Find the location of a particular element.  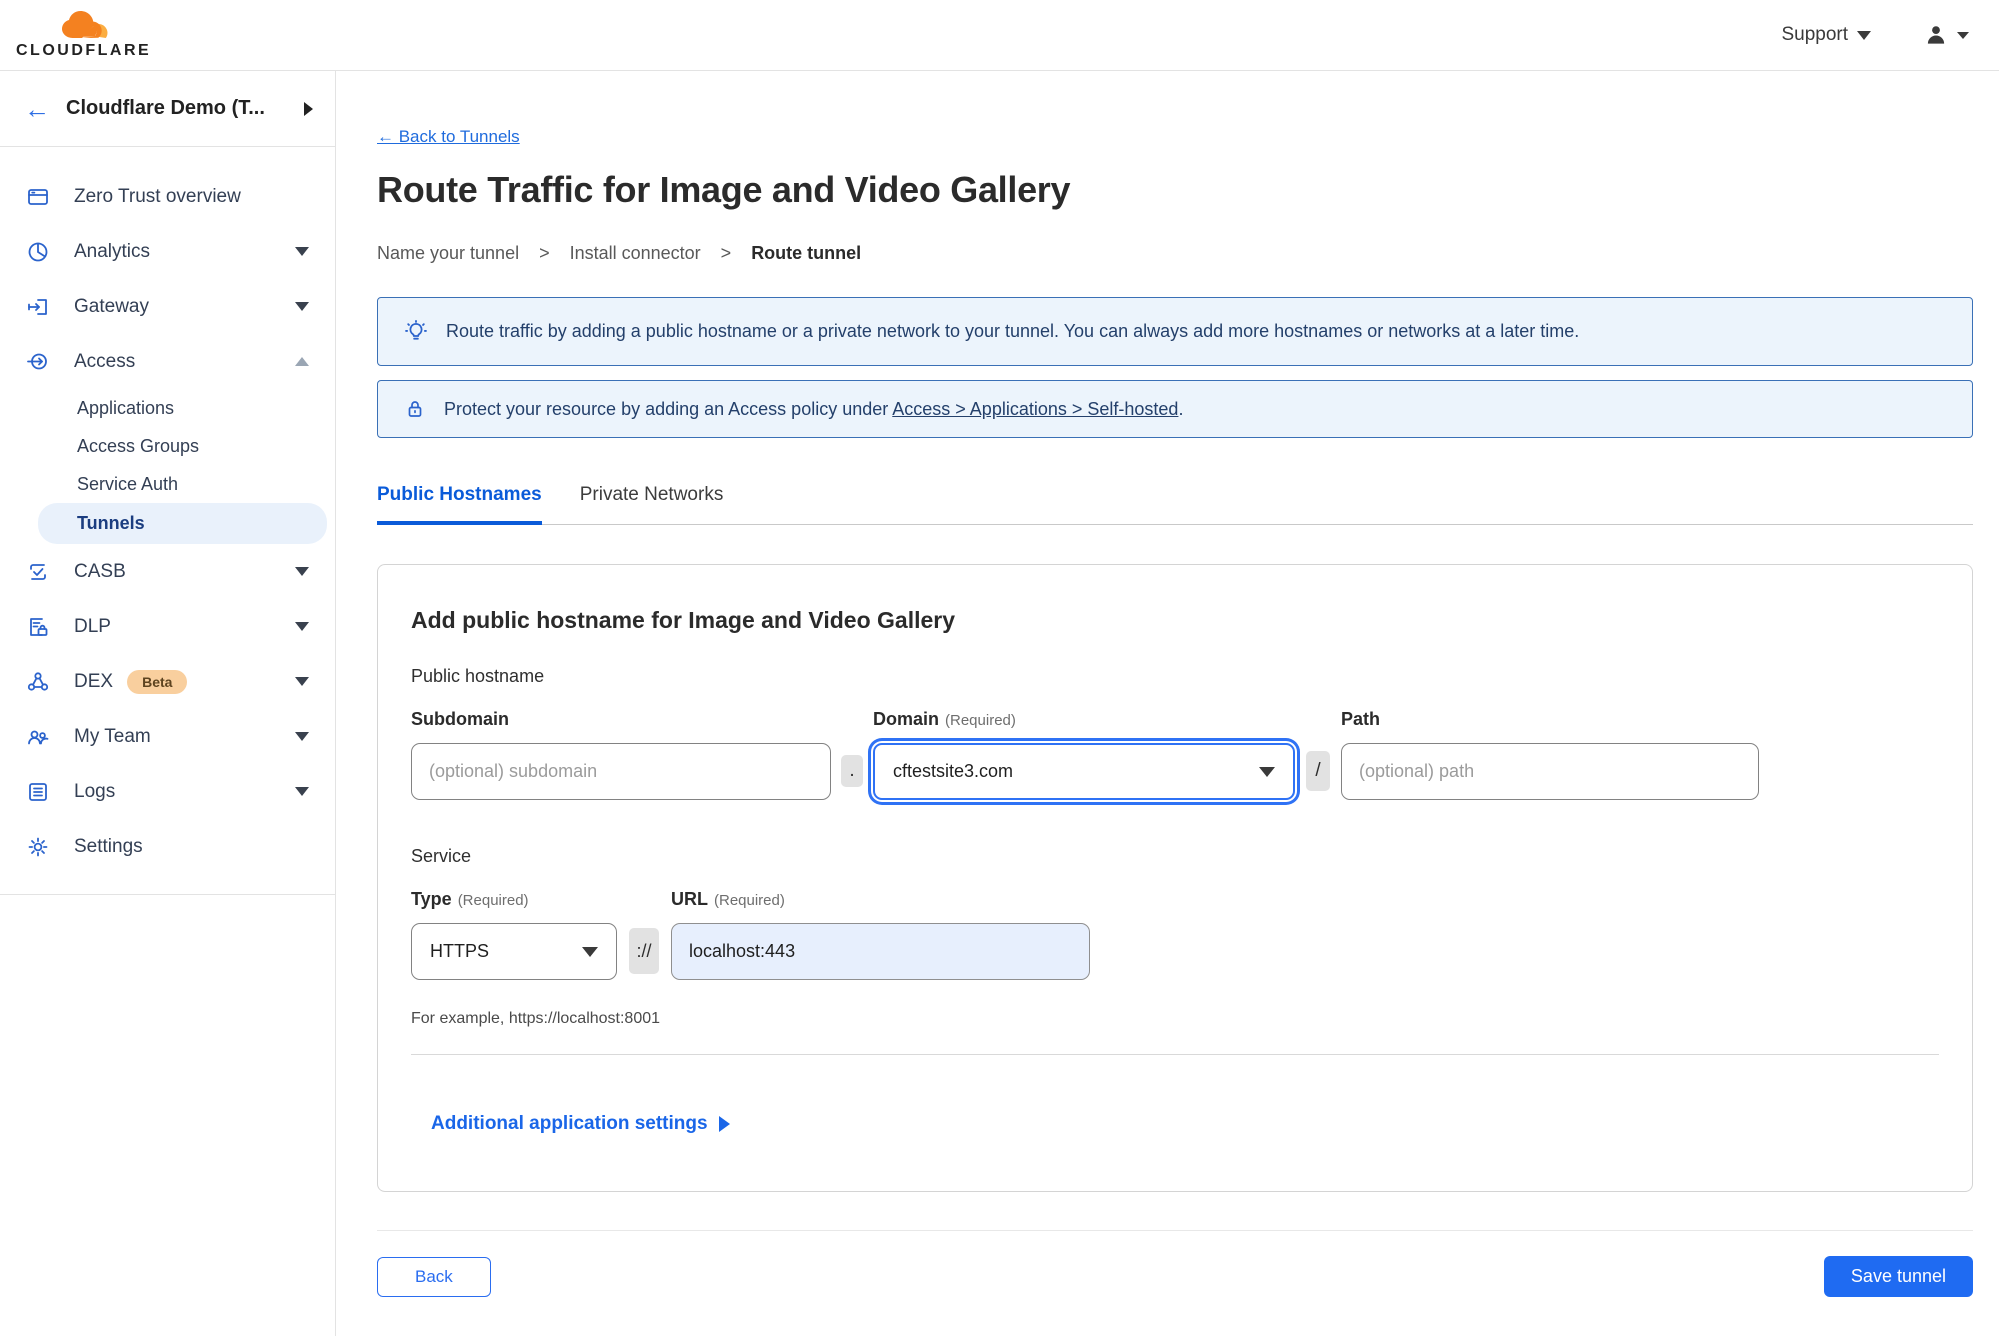

analytics-icon is located at coordinates (38, 252).